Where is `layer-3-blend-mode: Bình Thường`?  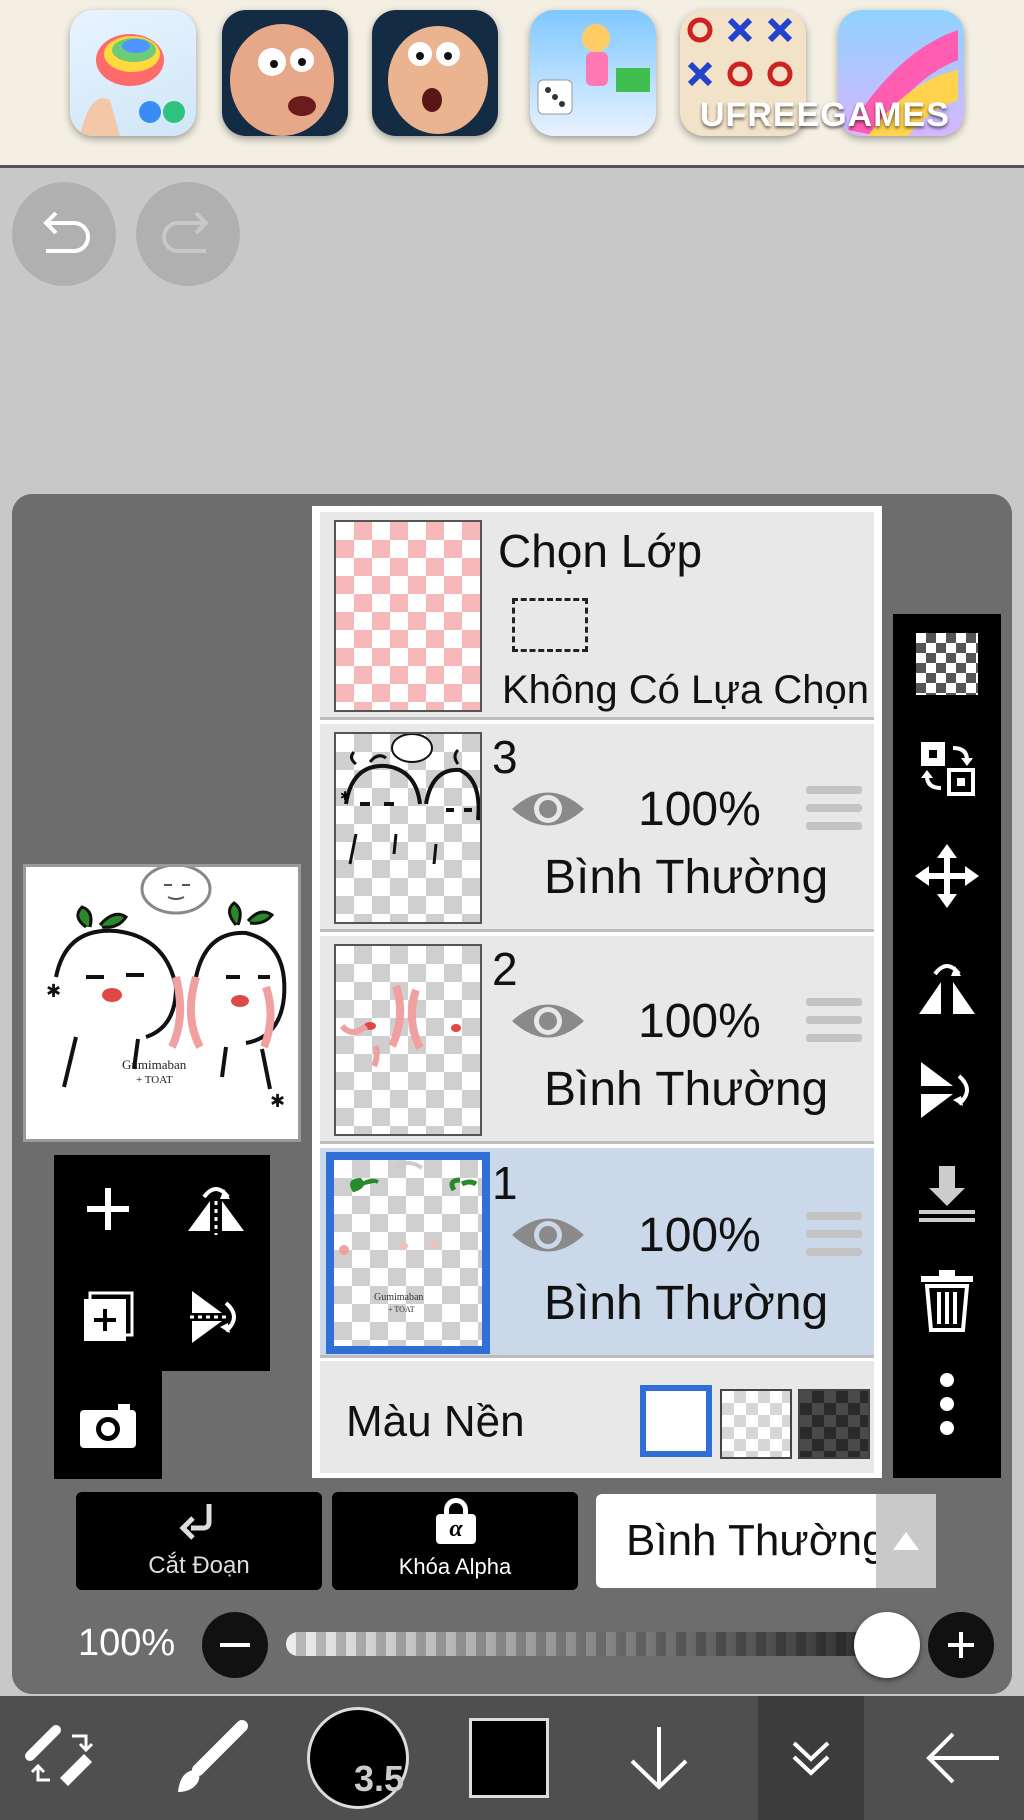 layer-3-blend-mode: Bình Thường is located at coordinates (686, 877).